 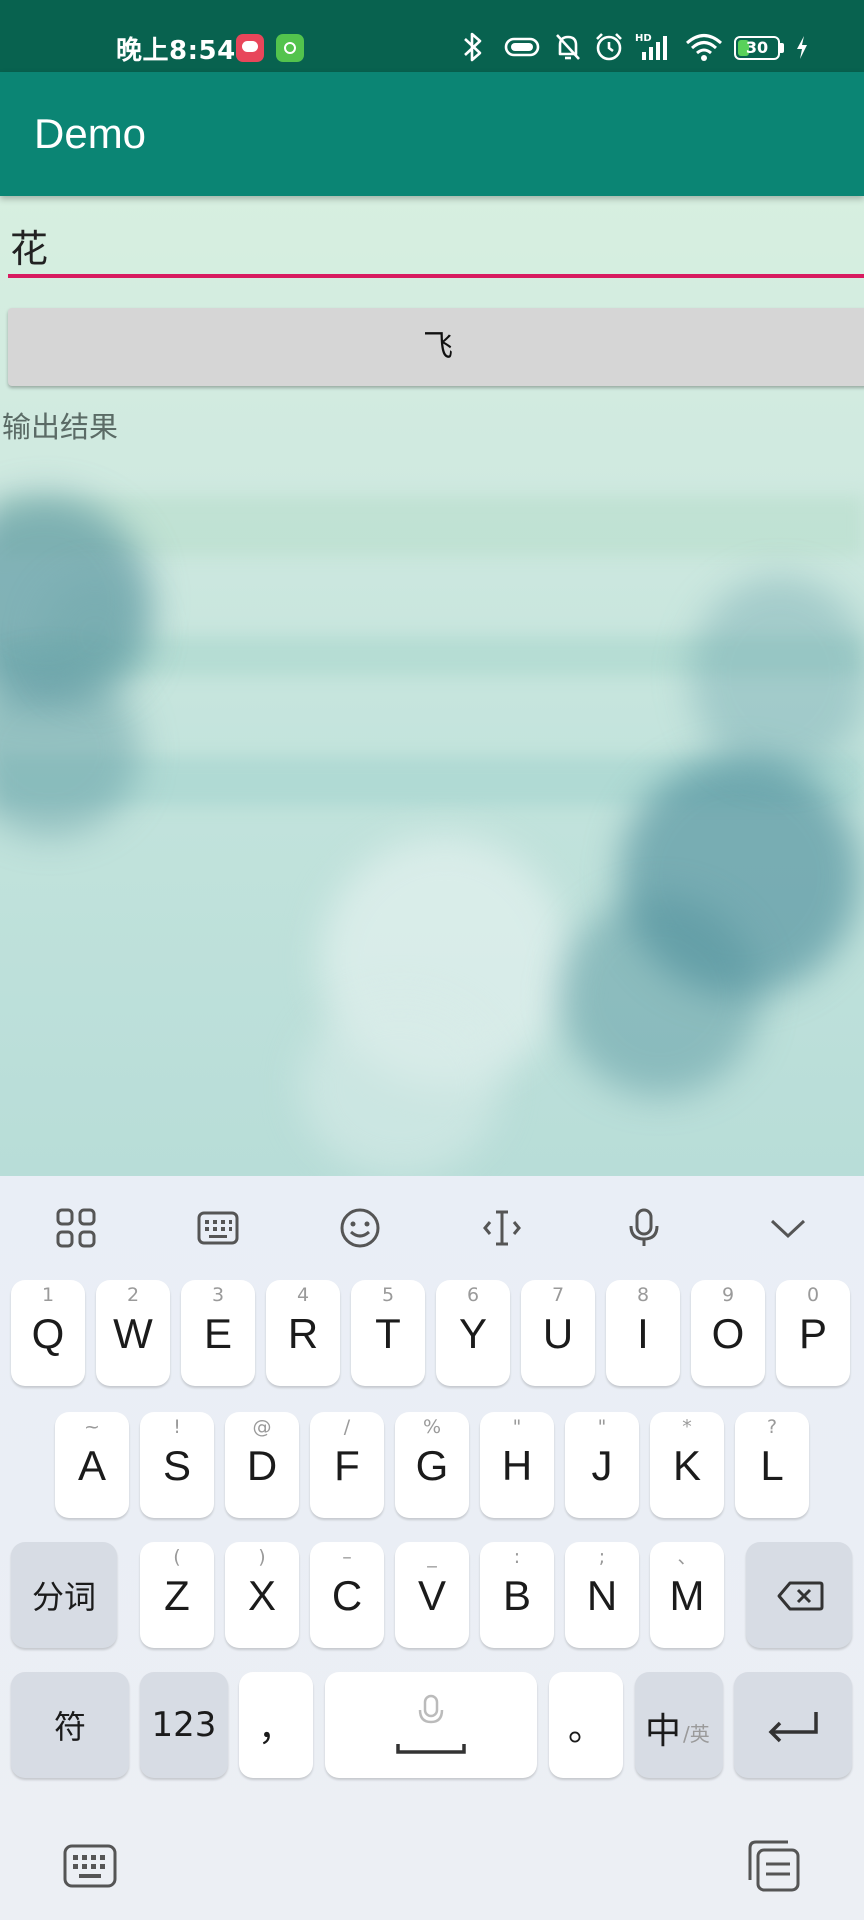 I want to click on key-hint: *, so click(x=687, y=1427).